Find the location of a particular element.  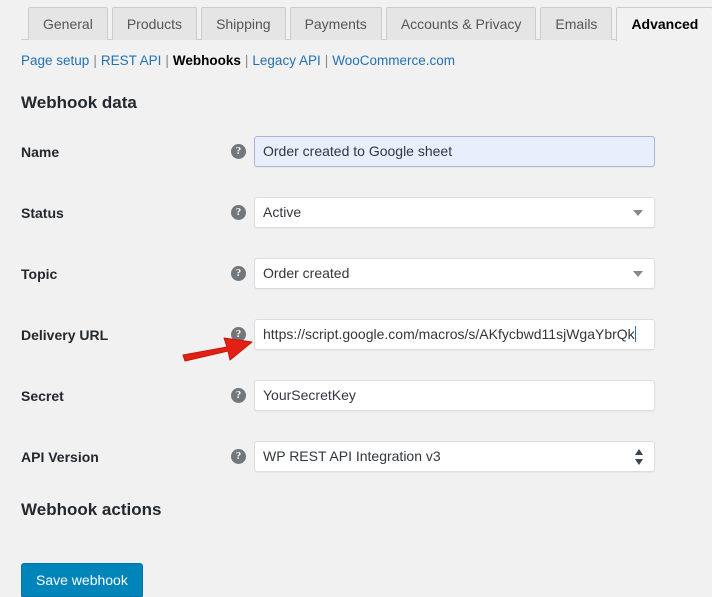

tab-accounts-privacy: Accounts & Privacy is located at coordinates (461, 23).